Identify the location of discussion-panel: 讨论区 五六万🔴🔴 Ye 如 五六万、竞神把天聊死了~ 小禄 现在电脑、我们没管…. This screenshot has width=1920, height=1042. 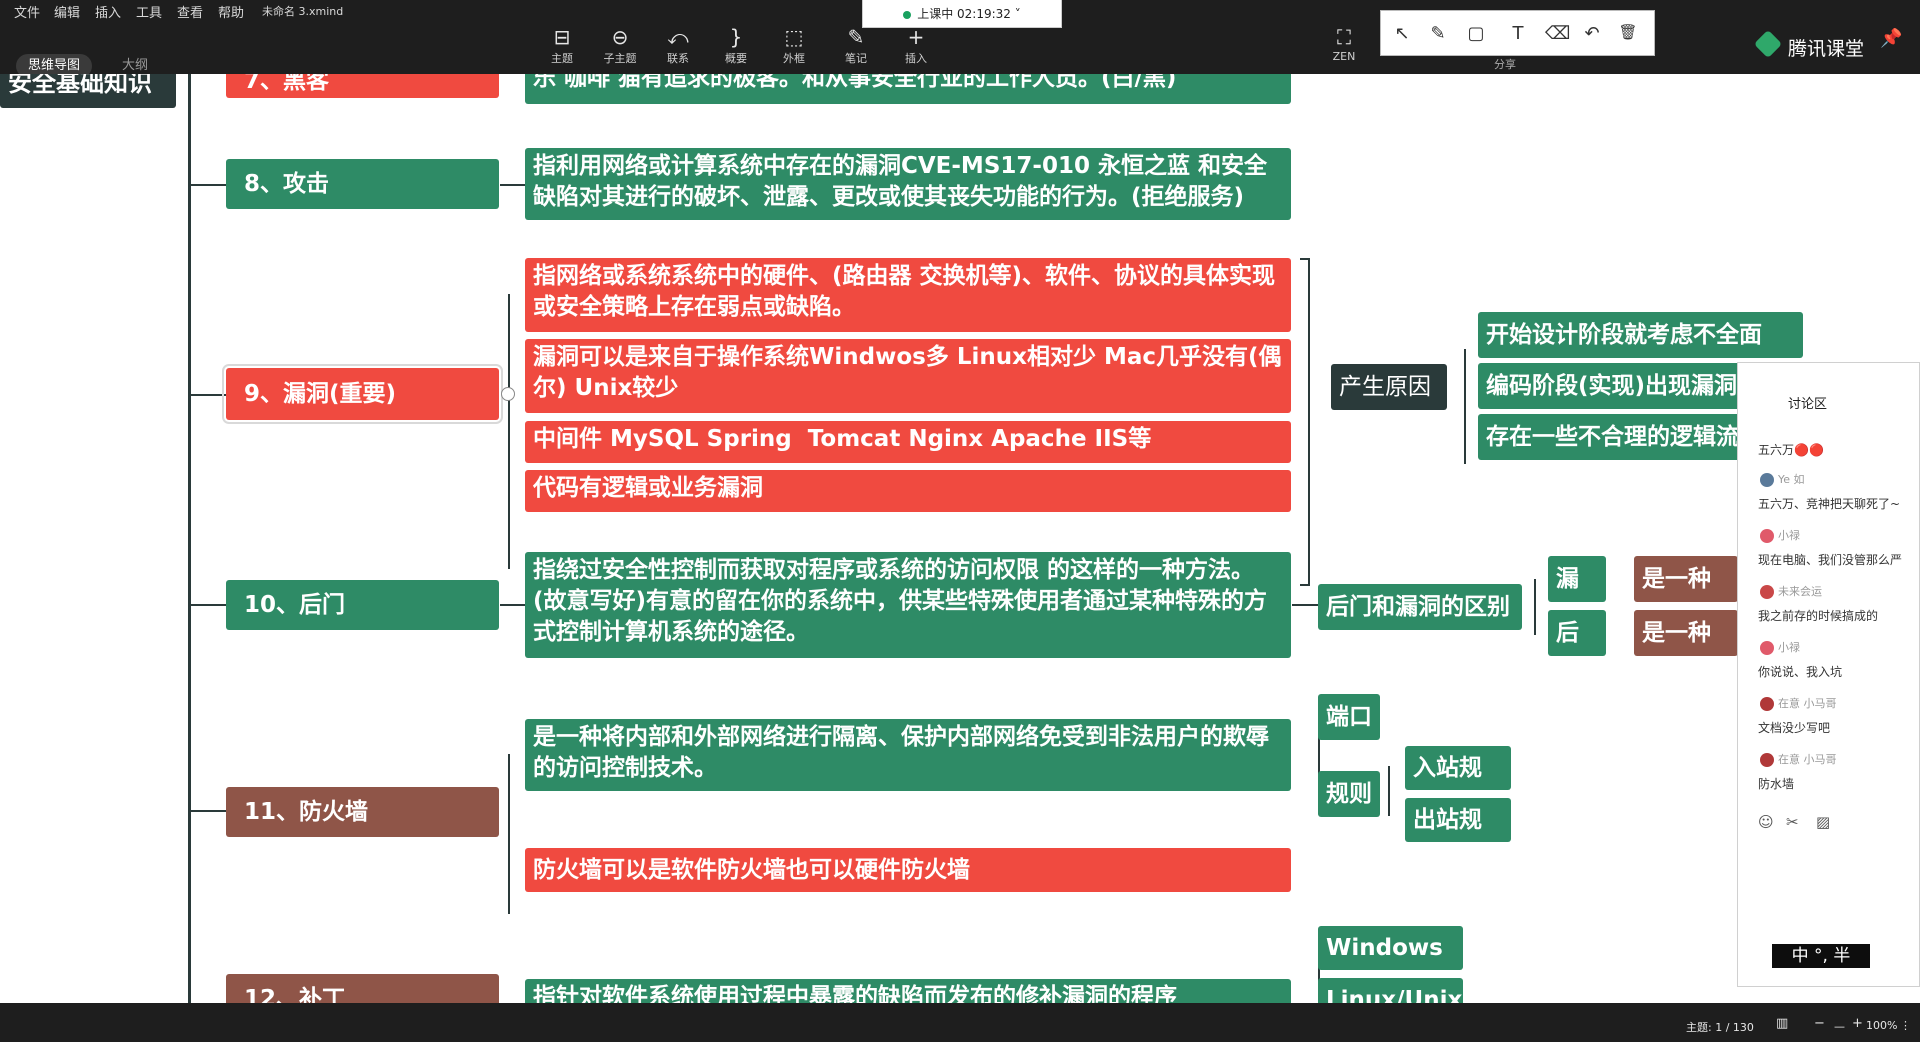
(1828, 674).